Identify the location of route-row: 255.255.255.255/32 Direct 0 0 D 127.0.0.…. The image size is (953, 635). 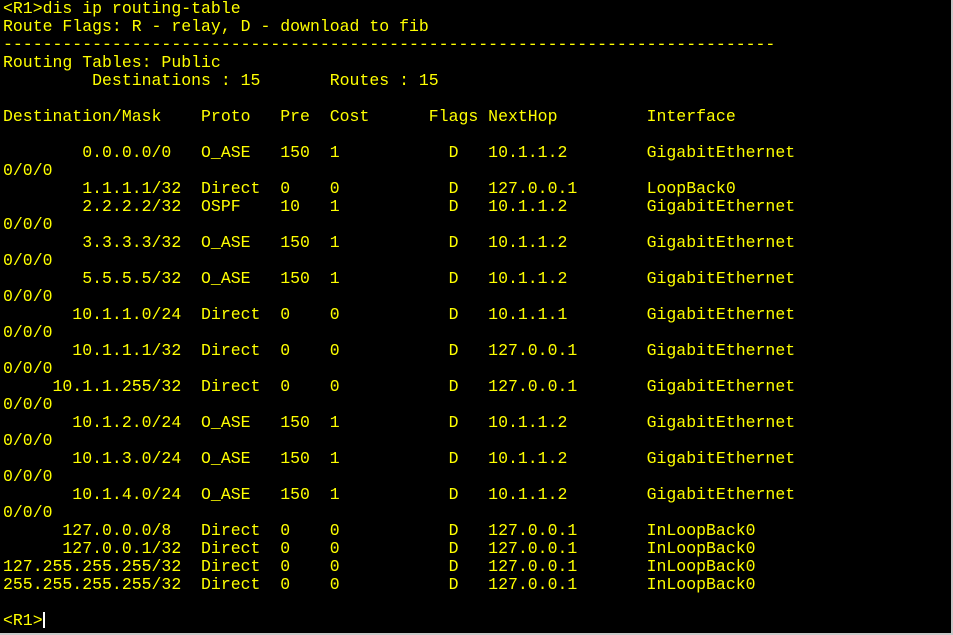
(379, 584).